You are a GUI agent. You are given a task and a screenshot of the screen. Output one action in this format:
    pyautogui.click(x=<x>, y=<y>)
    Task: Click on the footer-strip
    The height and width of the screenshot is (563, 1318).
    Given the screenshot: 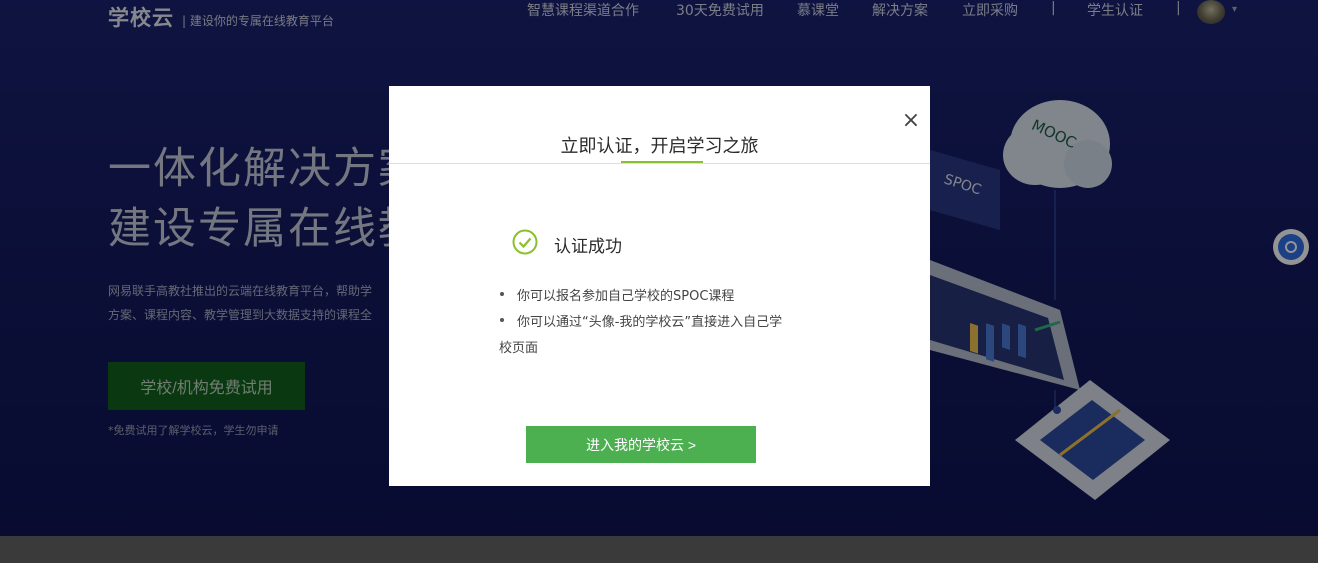 What is the action you would take?
    pyautogui.click(x=659, y=549)
    